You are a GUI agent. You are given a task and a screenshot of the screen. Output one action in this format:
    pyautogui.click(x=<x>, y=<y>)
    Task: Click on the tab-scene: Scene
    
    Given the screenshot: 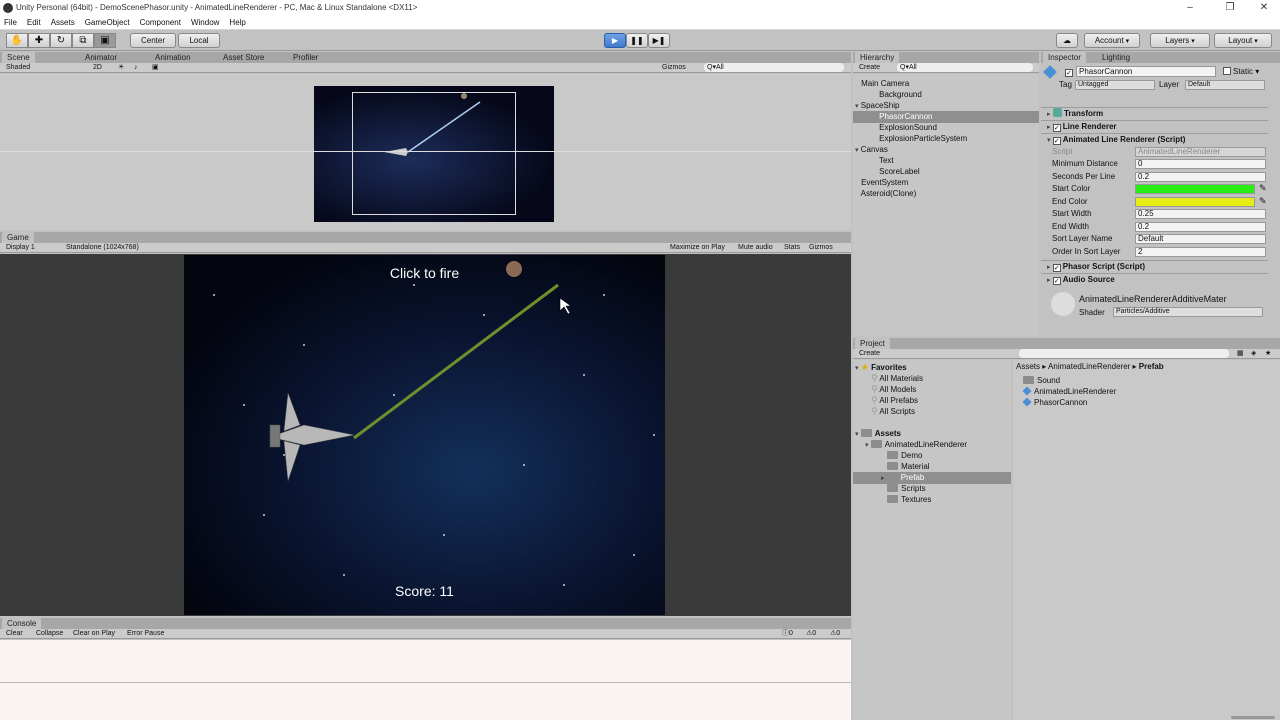 What is the action you would take?
    pyautogui.click(x=18, y=57)
    